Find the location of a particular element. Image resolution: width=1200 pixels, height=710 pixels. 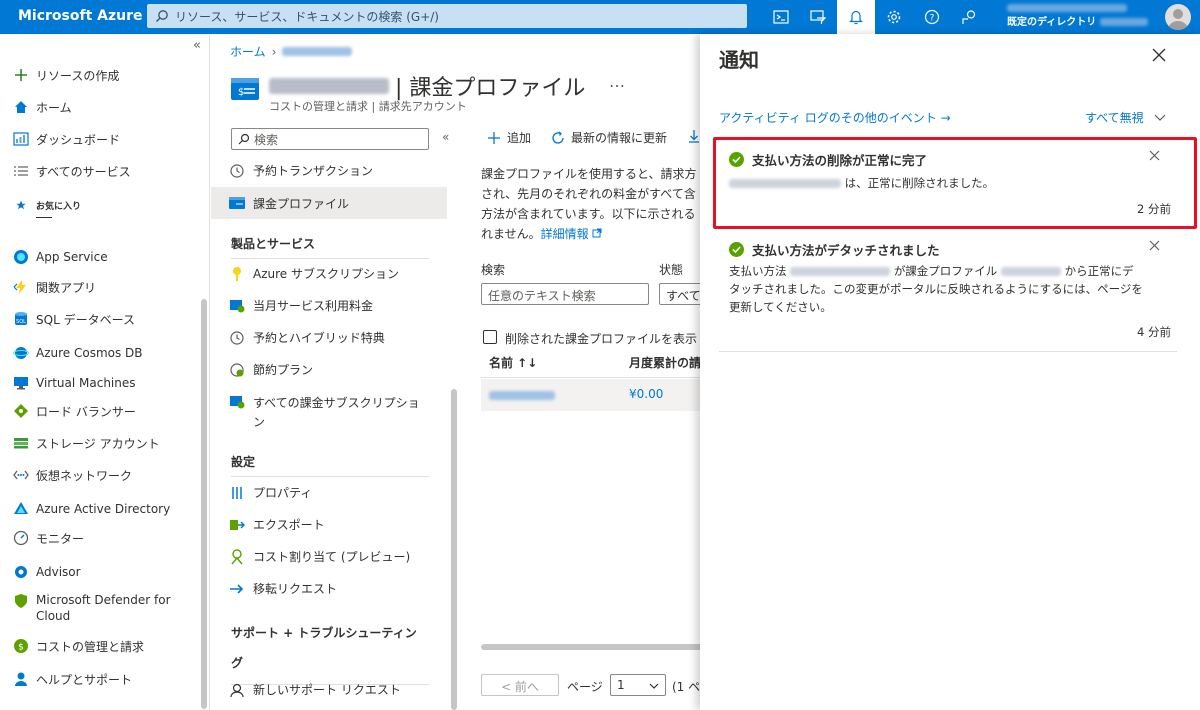

dismiss-all-button: すべて無視 is located at coordinates (1125, 117).